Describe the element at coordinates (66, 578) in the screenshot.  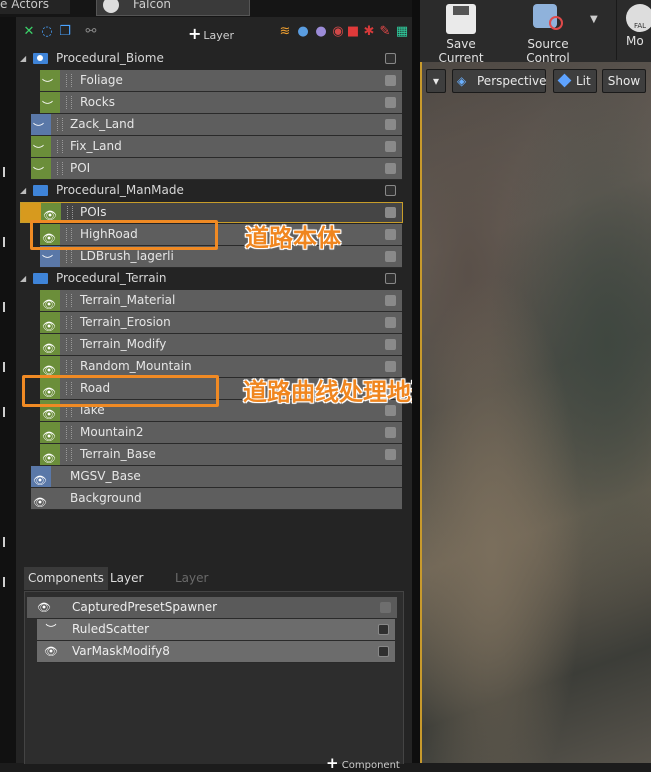
I see `tab-components: Components` at that location.